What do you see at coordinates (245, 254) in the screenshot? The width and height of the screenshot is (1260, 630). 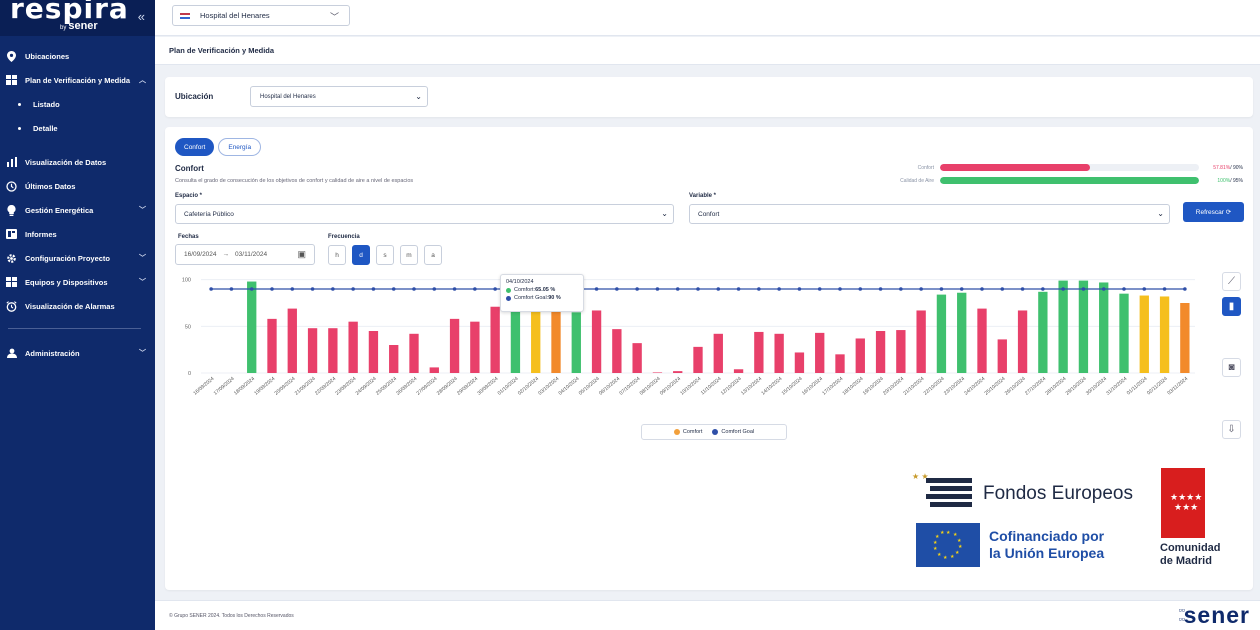 I see `date-range-picker: 16/09/2024 → 03/11/2024 ▣` at bounding box center [245, 254].